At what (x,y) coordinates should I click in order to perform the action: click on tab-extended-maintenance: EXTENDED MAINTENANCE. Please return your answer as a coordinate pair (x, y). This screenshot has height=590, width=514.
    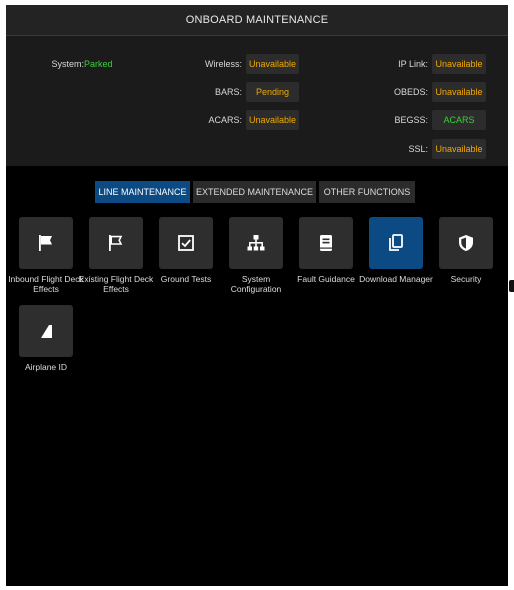
    Looking at the image, I should click on (254, 192).